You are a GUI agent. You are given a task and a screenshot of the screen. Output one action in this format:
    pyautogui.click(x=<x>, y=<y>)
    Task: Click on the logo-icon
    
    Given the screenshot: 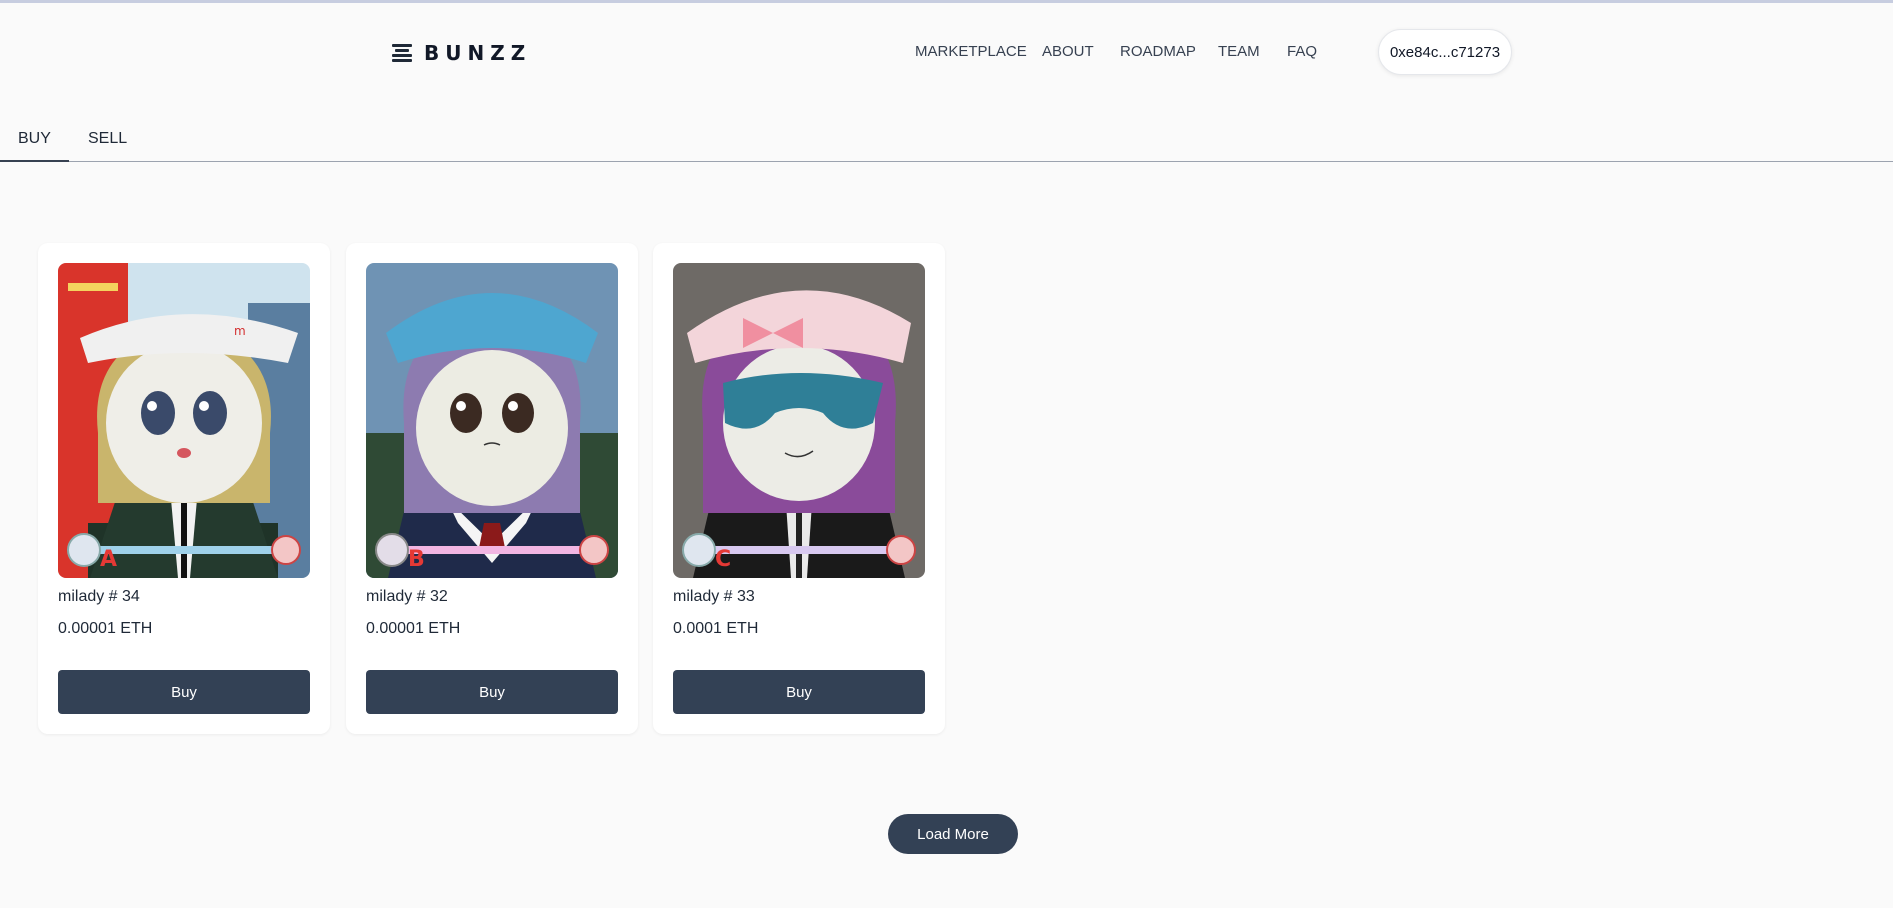 What is the action you would take?
    pyautogui.click(x=402, y=53)
    